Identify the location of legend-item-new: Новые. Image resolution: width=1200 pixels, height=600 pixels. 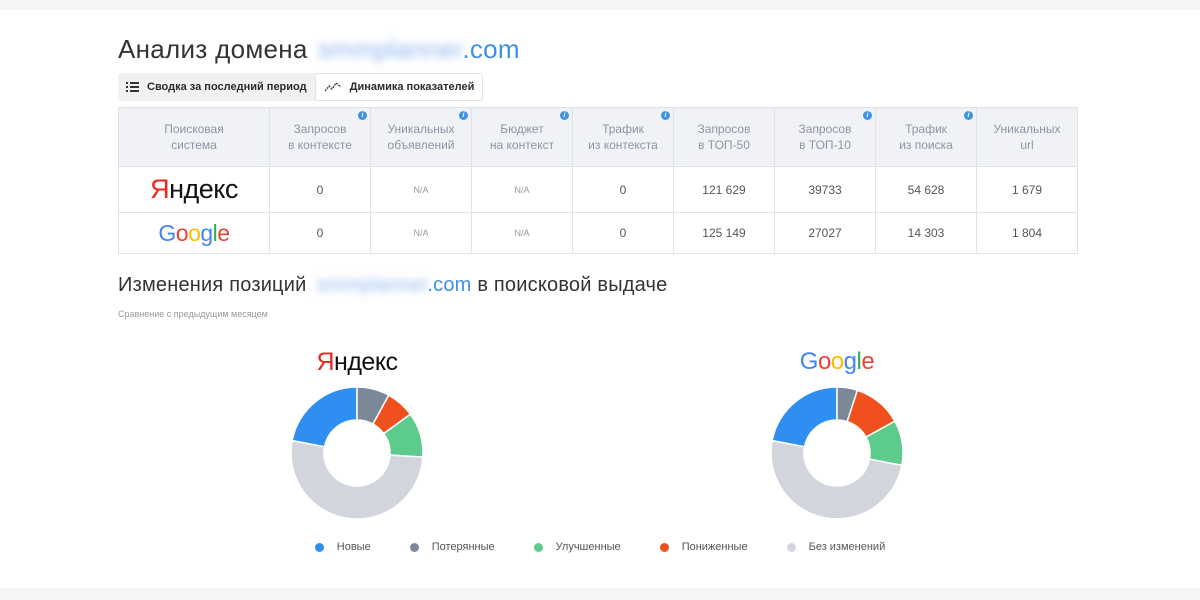
(342, 547).